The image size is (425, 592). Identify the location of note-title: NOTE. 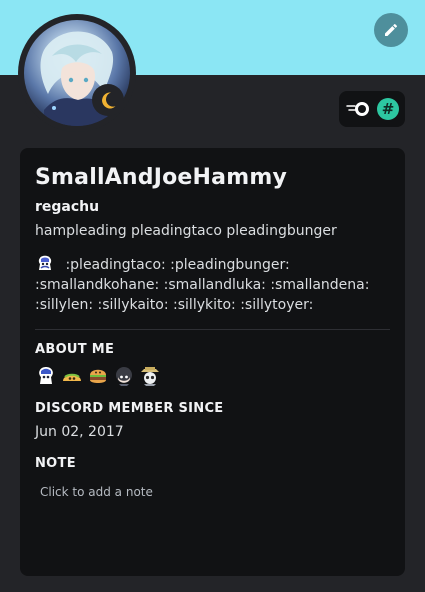
(55, 463).